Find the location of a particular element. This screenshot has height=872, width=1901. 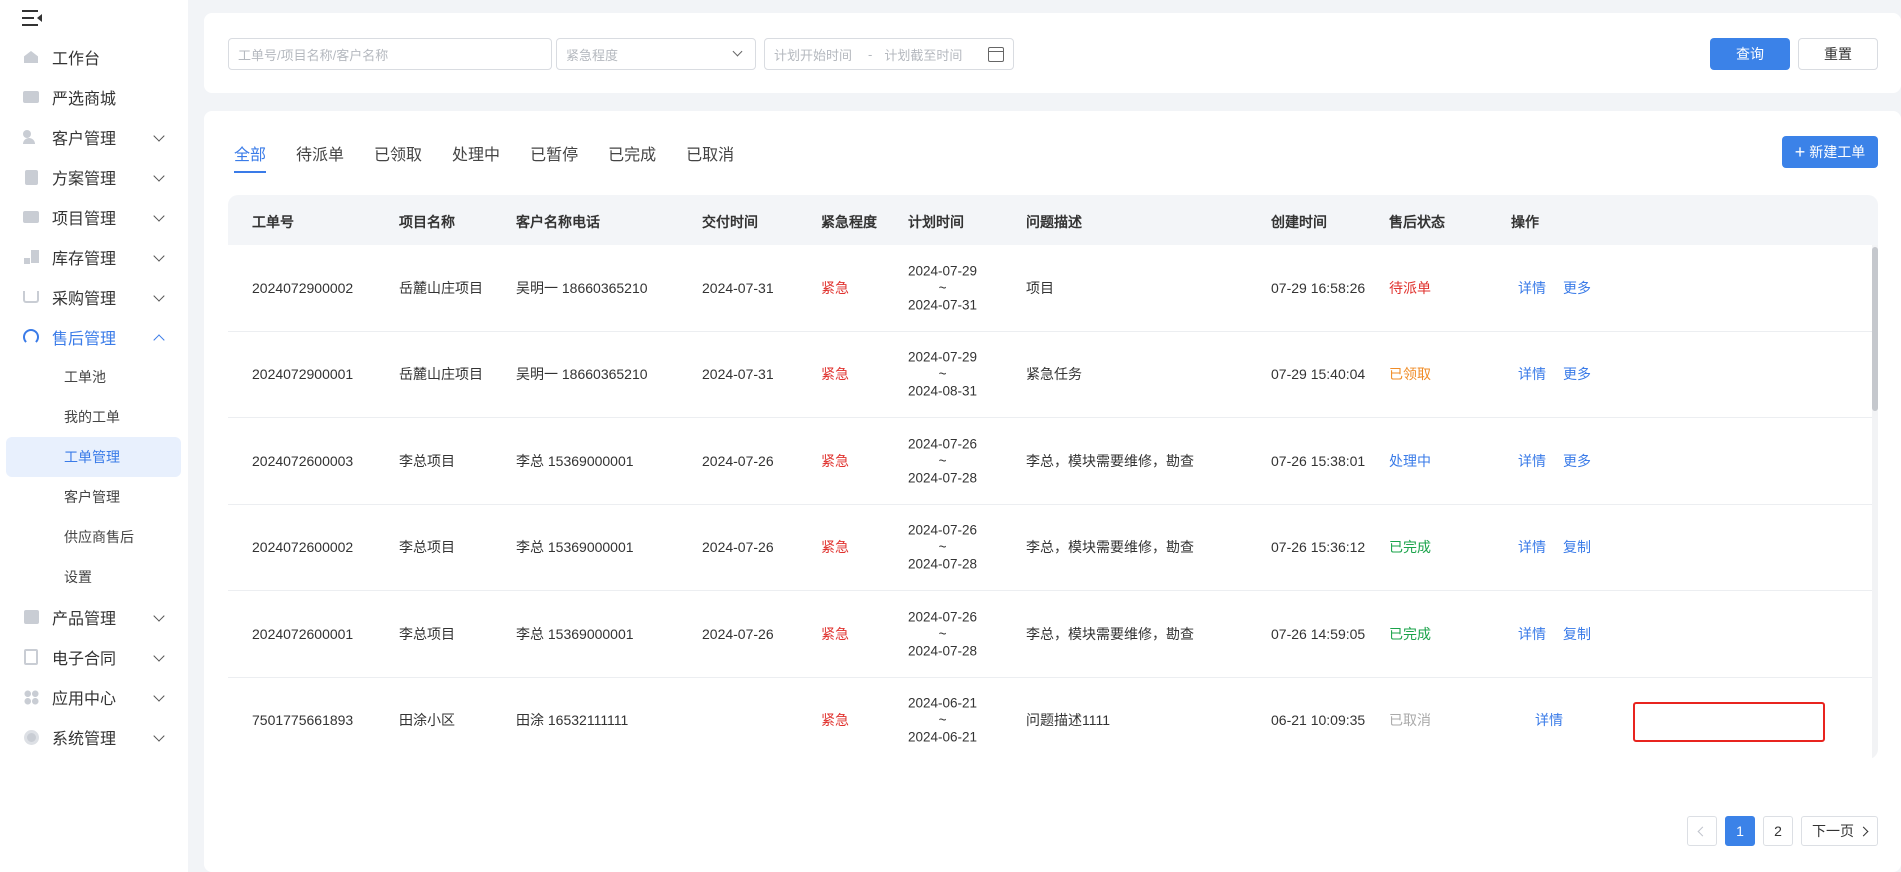

filter-bar: 工单号/项目名称/客户名称 紧急程度 计划开始时间 - 计划截至时间 查询 重置 is located at coordinates (1052, 53).